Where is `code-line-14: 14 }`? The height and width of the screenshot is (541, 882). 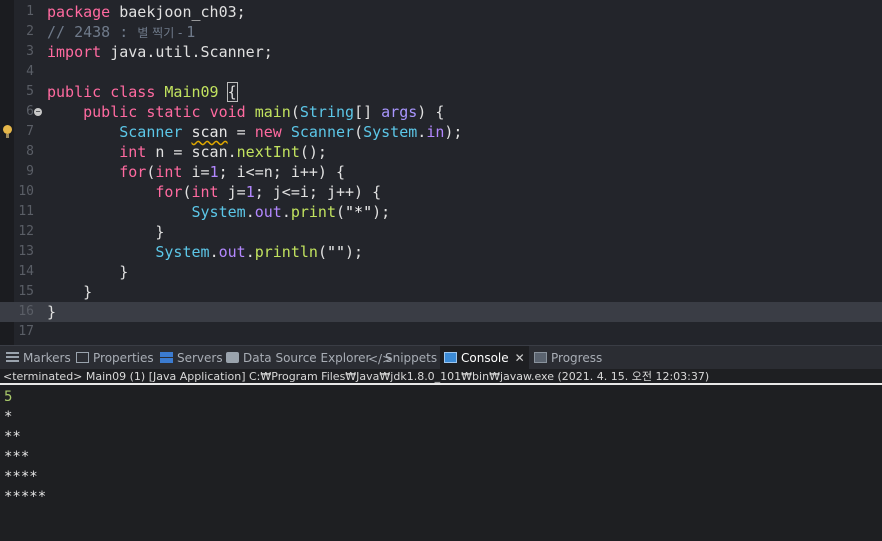
code-line-14: 14 } is located at coordinates (441, 272).